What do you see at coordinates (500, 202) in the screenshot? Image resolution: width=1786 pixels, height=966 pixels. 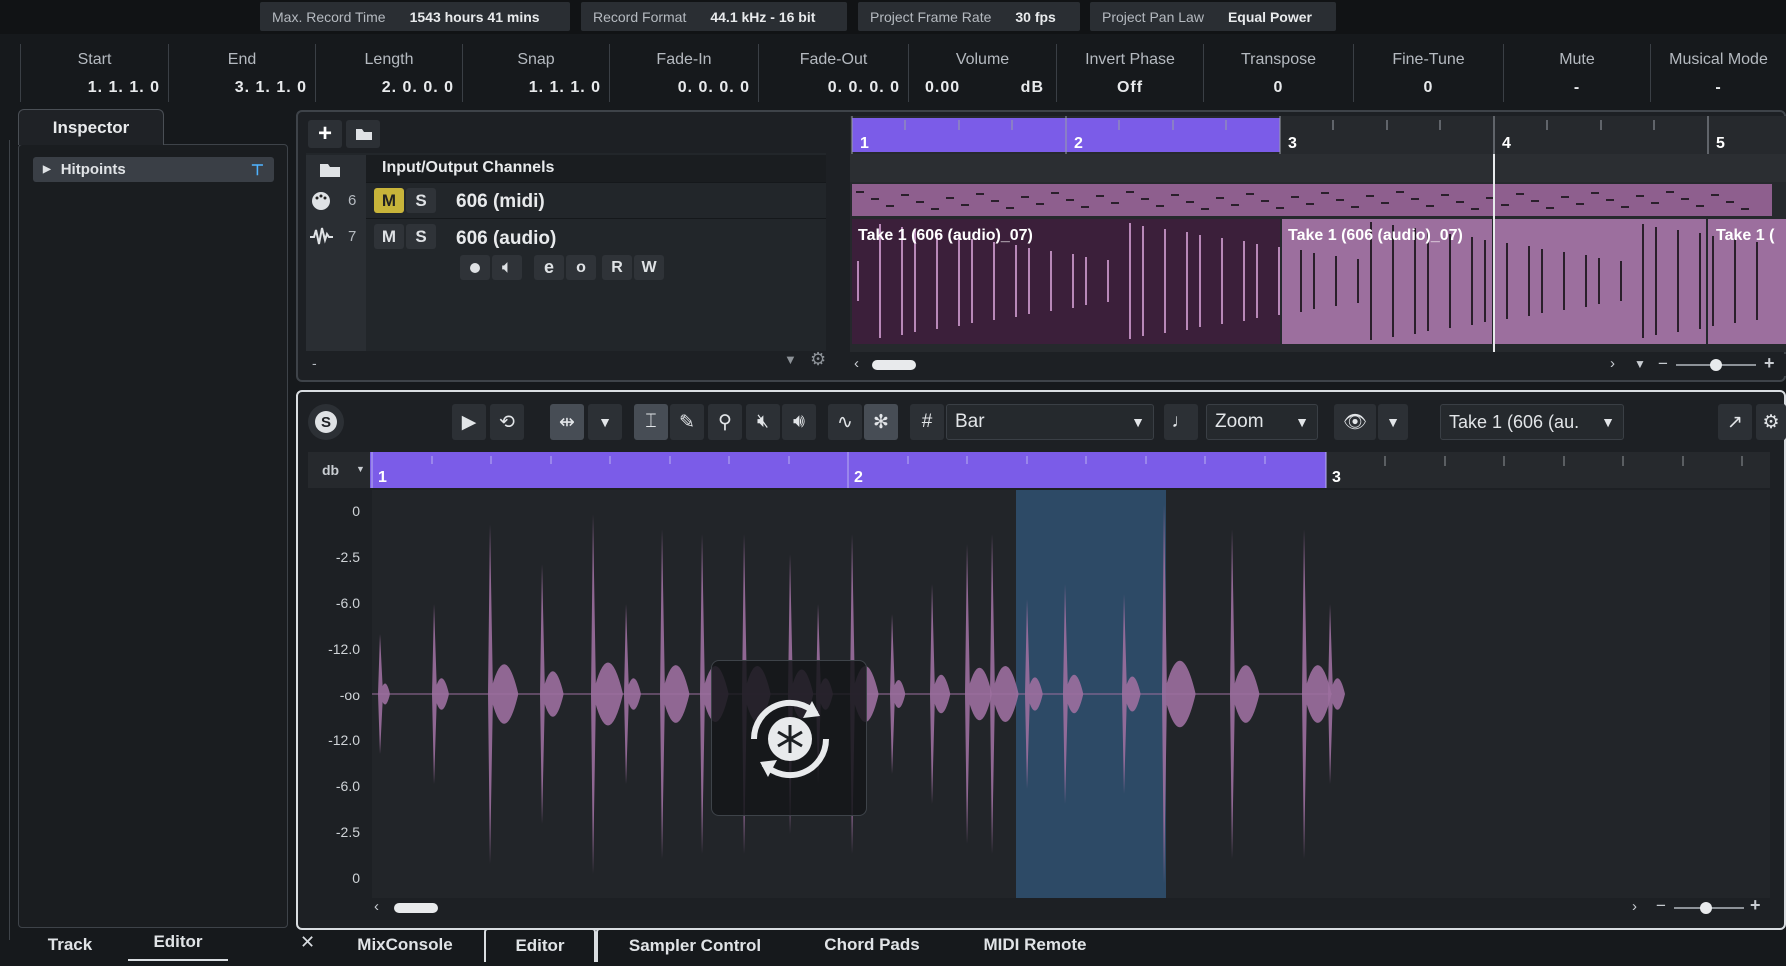 I see `track-name: 606 (midi)` at bounding box center [500, 202].